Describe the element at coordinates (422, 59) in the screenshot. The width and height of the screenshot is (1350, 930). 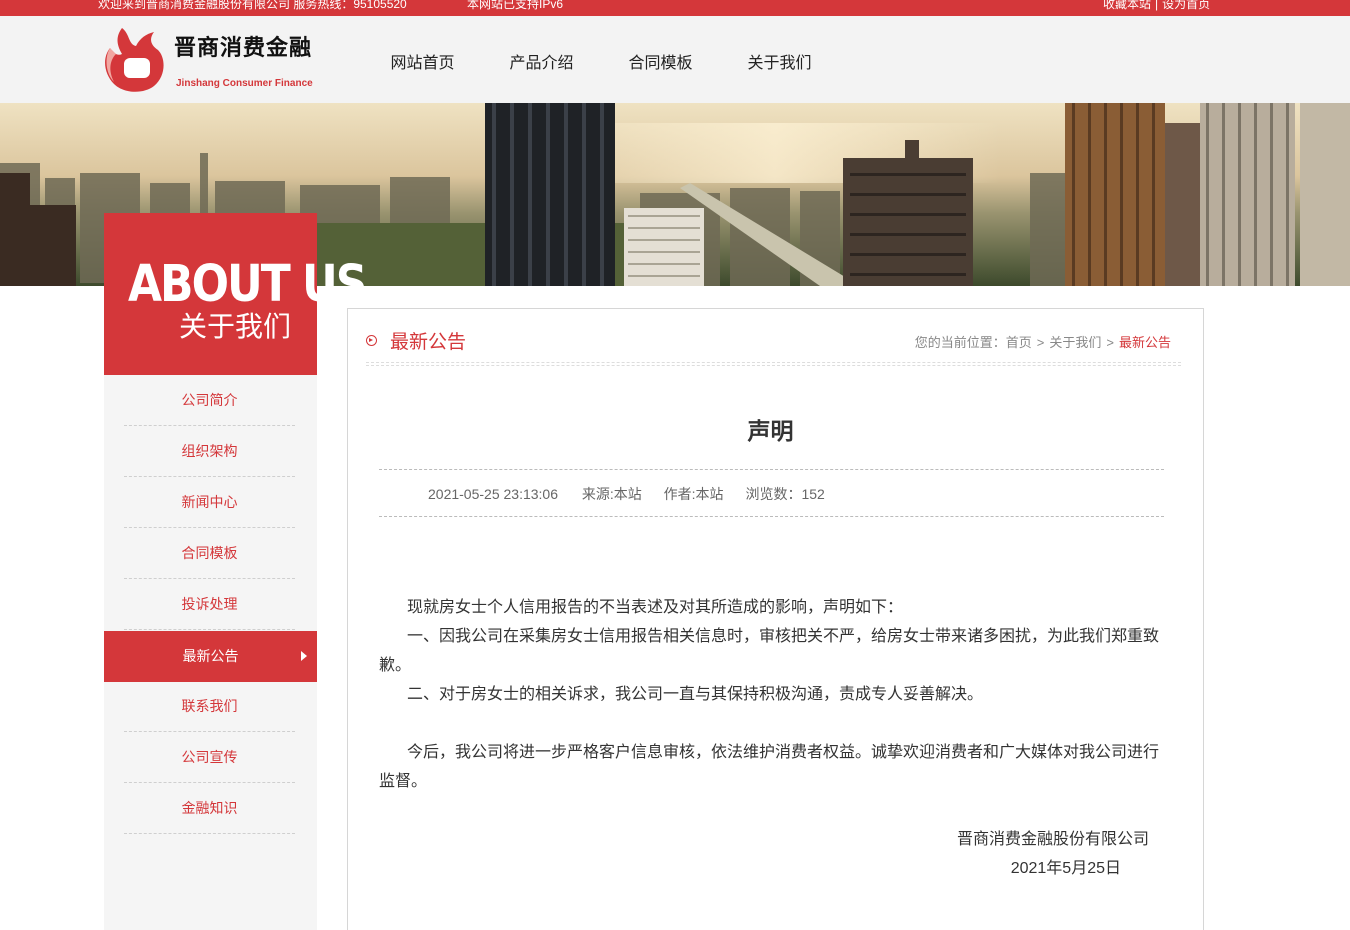
I see `nav-home: 网站首页` at that location.